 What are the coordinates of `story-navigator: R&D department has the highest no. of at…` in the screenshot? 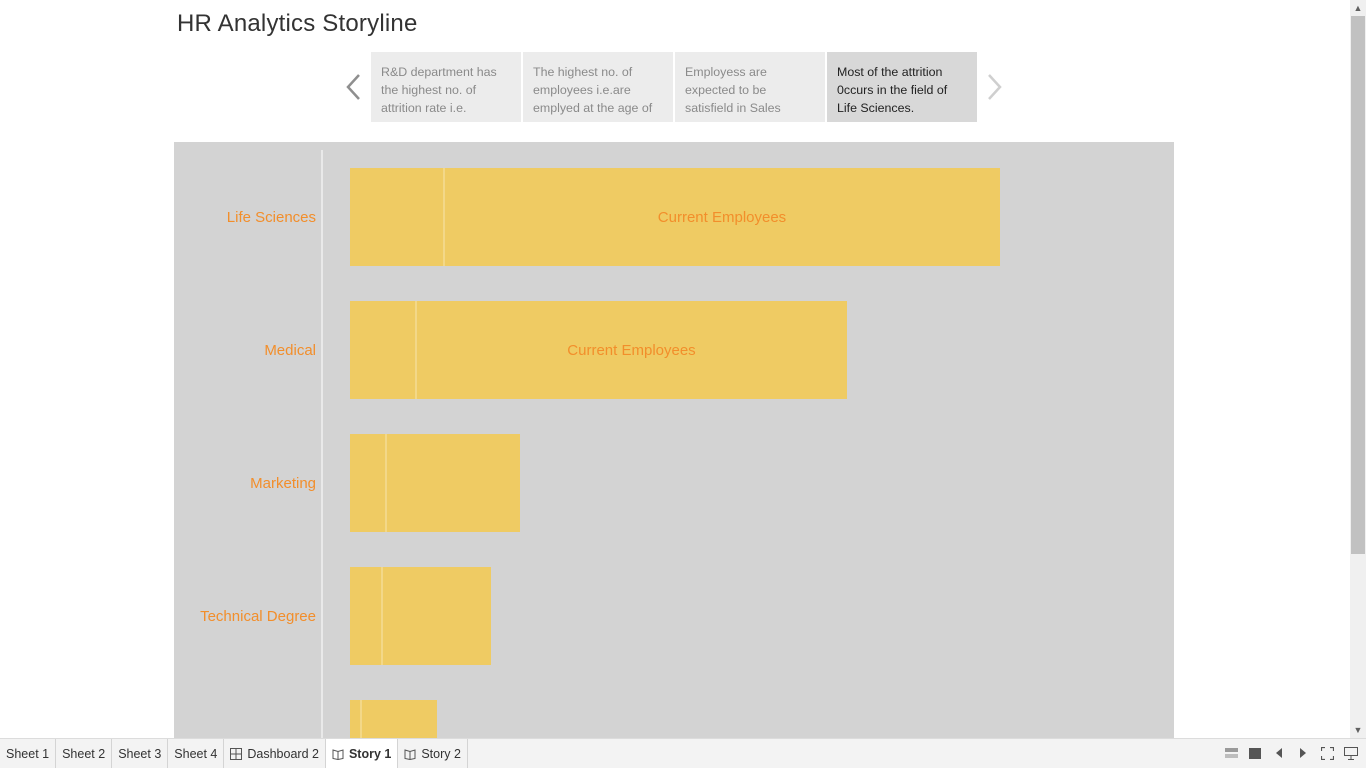 It's located at (674, 87).